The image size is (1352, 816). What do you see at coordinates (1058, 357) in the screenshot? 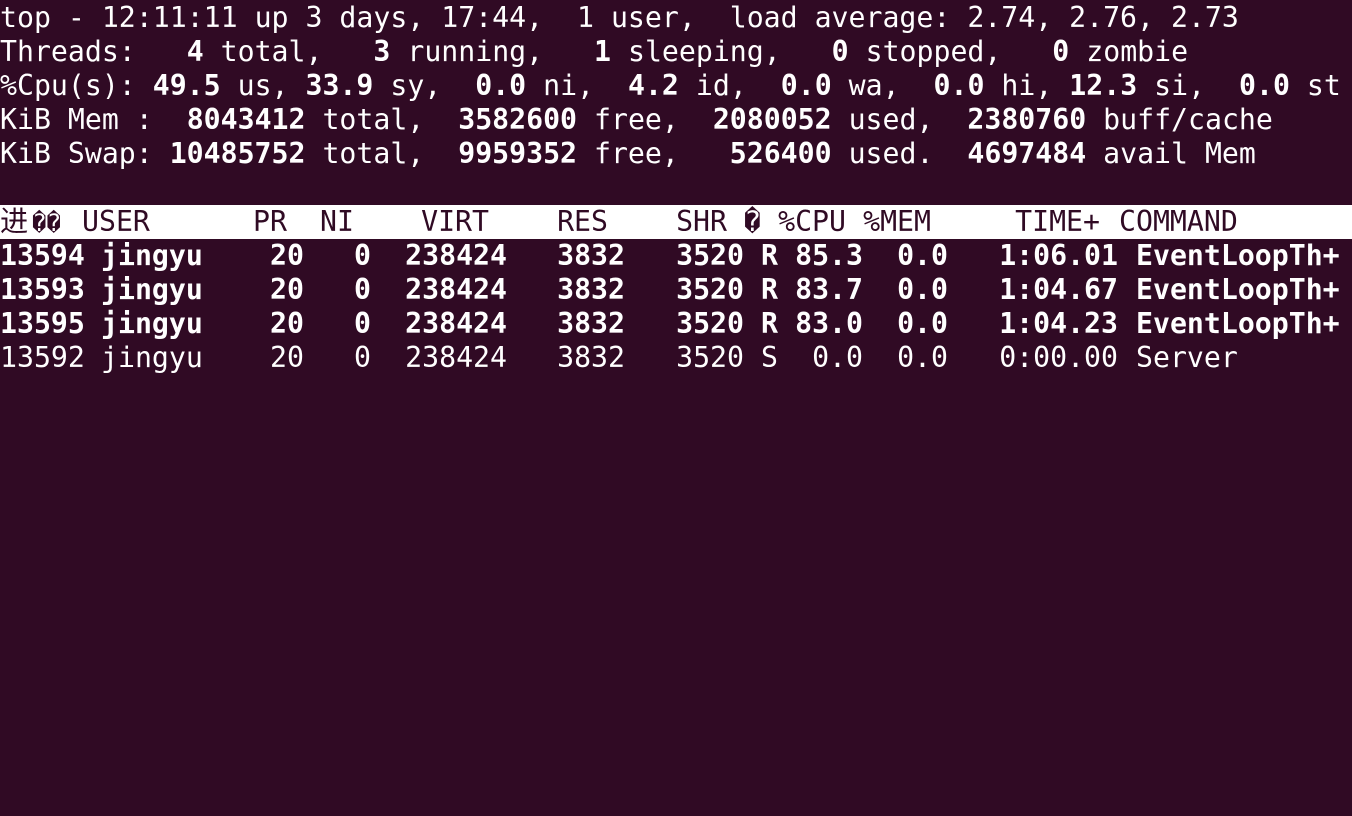
I see `cell-time: 0:00.00` at bounding box center [1058, 357].